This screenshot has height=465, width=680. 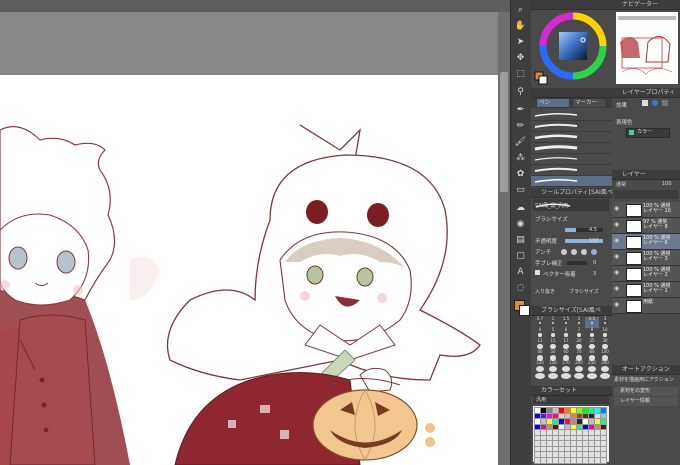 I want to click on in-out-button: 入り抜き, so click(x=545, y=291).